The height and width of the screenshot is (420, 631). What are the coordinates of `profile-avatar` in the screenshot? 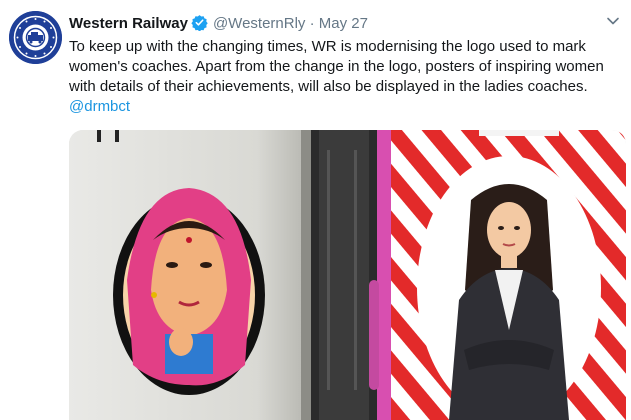 It's located at (35, 37).